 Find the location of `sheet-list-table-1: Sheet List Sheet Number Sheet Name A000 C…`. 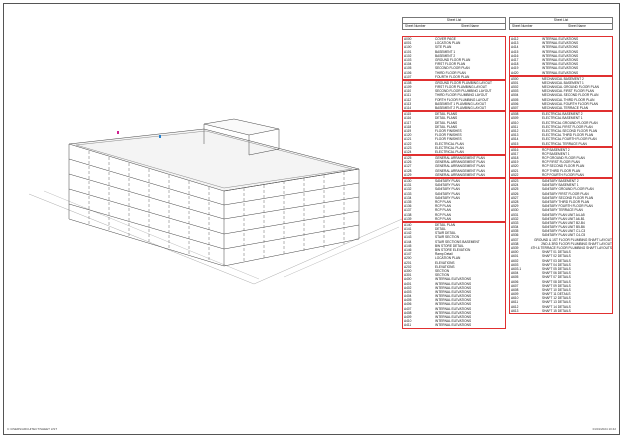

sheet-list-table-1: Sheet List Sheet Number Sheet Name A000 C… is located at coordinates (454, 173).